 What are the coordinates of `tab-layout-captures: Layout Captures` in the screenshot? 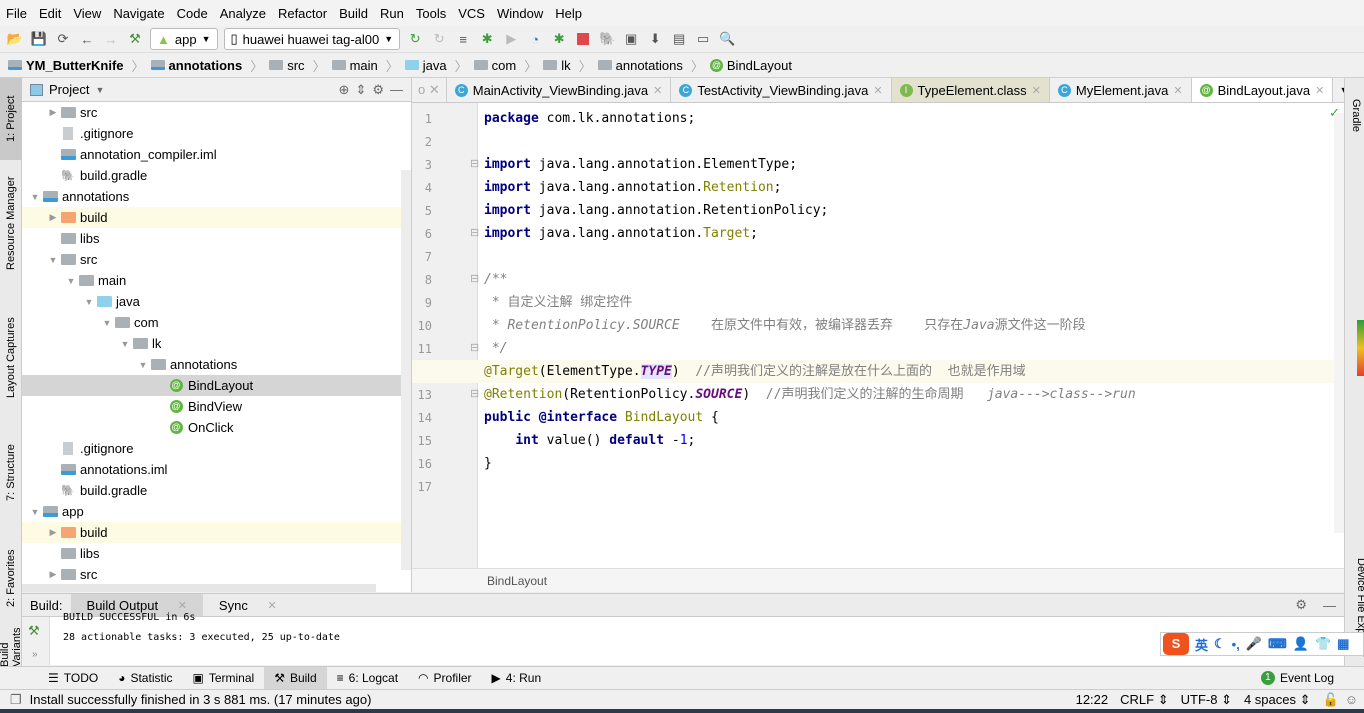 It's located at (11, 358).